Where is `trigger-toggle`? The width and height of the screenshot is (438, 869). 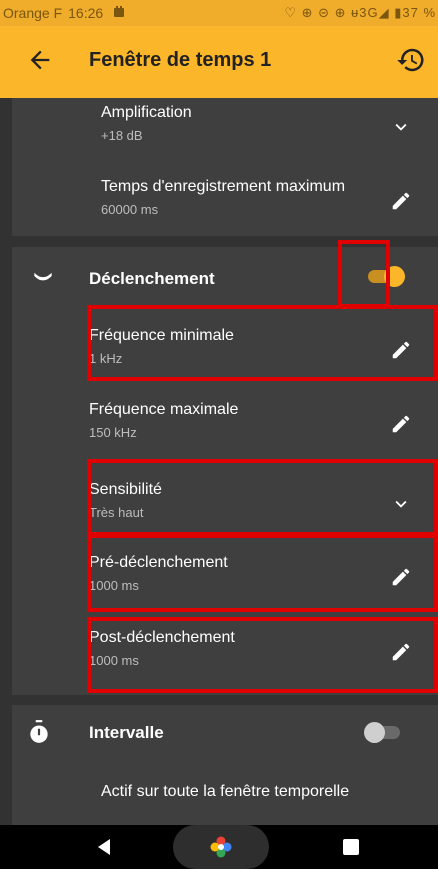
trigger-toggle is located at coordinates (386, 276).